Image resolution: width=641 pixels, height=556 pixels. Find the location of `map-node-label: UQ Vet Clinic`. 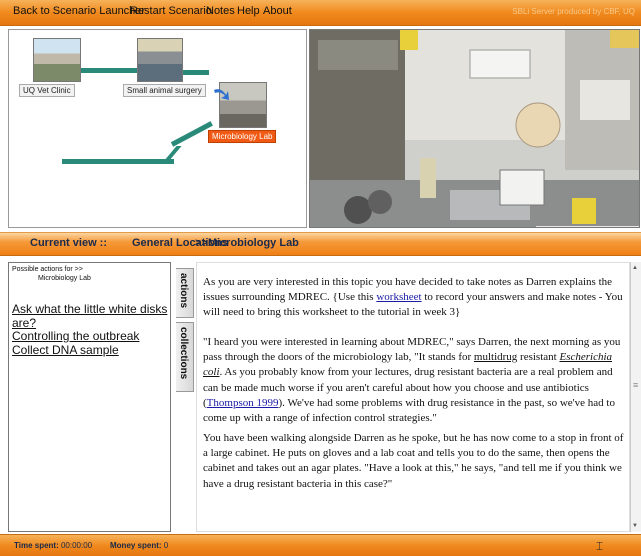

map-node-label: UQ Vet Clinic is located at coordinates (47, 90).